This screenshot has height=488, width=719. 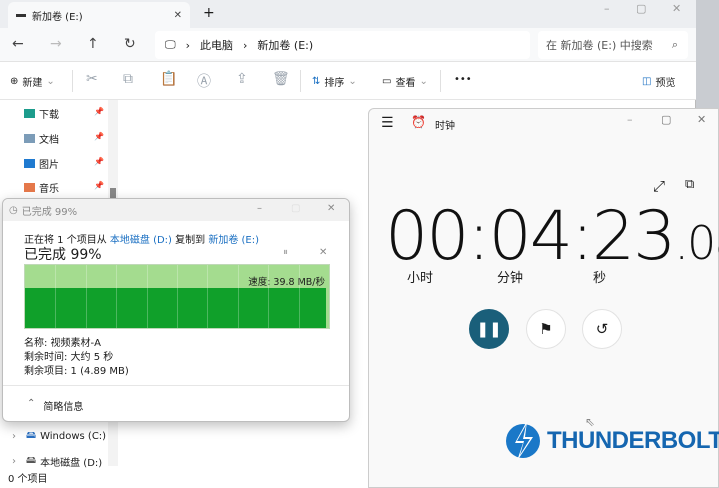 What do you see at coordinates (63, 407) in the screenshot?
I see `less-details-label: 简略信息` at bounding box center [63, 407].